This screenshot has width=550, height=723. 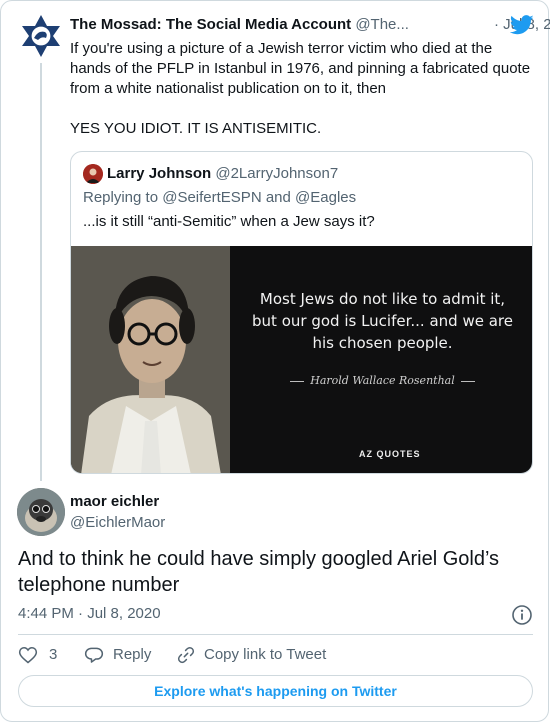 What do you see at coordinates (28, 655) in the screenshot?
I see `heart-icon` at bounding box center [28, 655].